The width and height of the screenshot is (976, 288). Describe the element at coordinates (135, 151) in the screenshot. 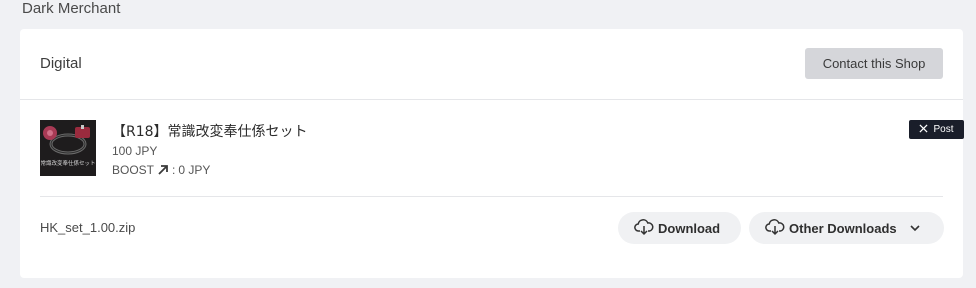

I see `product-price: 100 JPY` at that location.